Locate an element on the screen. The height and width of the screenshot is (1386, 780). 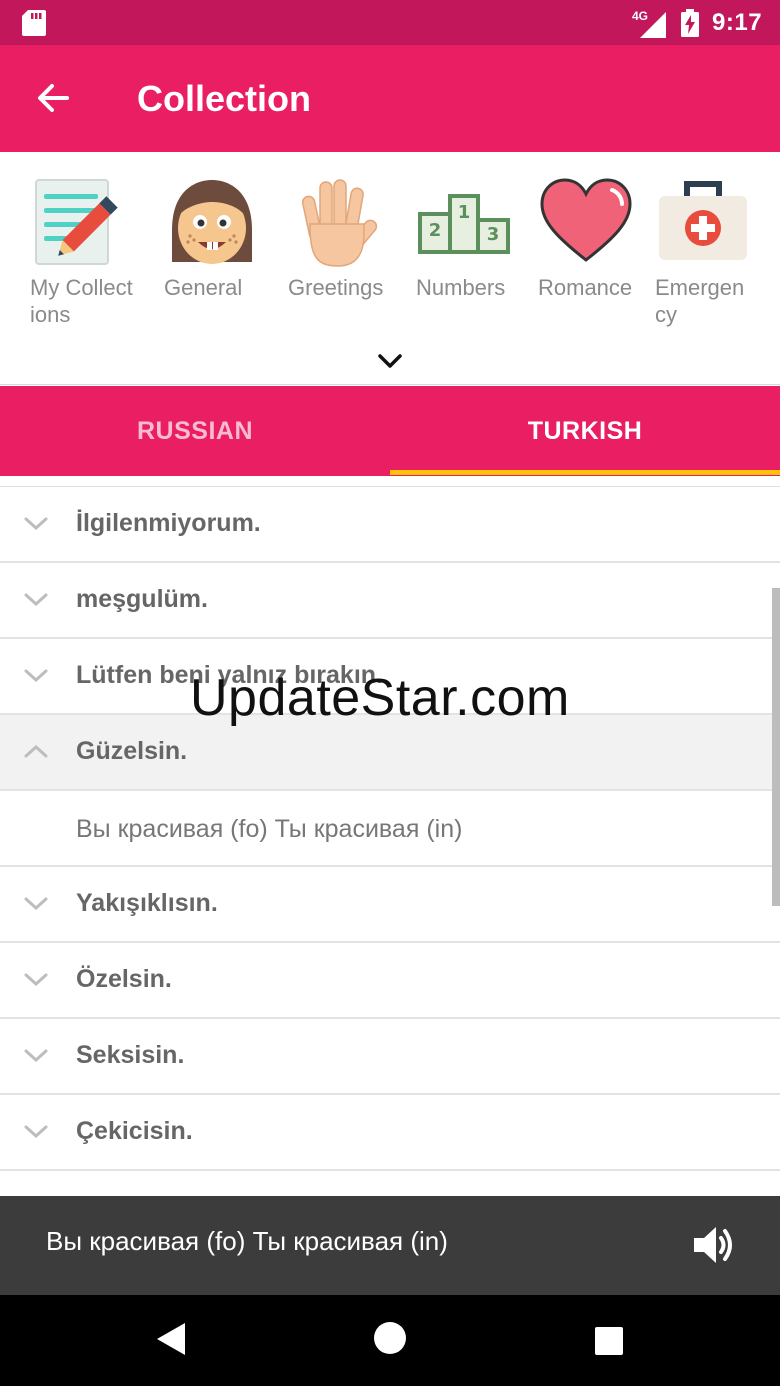
phrase-row: Özelsin. is located at coordinates (390, 981).